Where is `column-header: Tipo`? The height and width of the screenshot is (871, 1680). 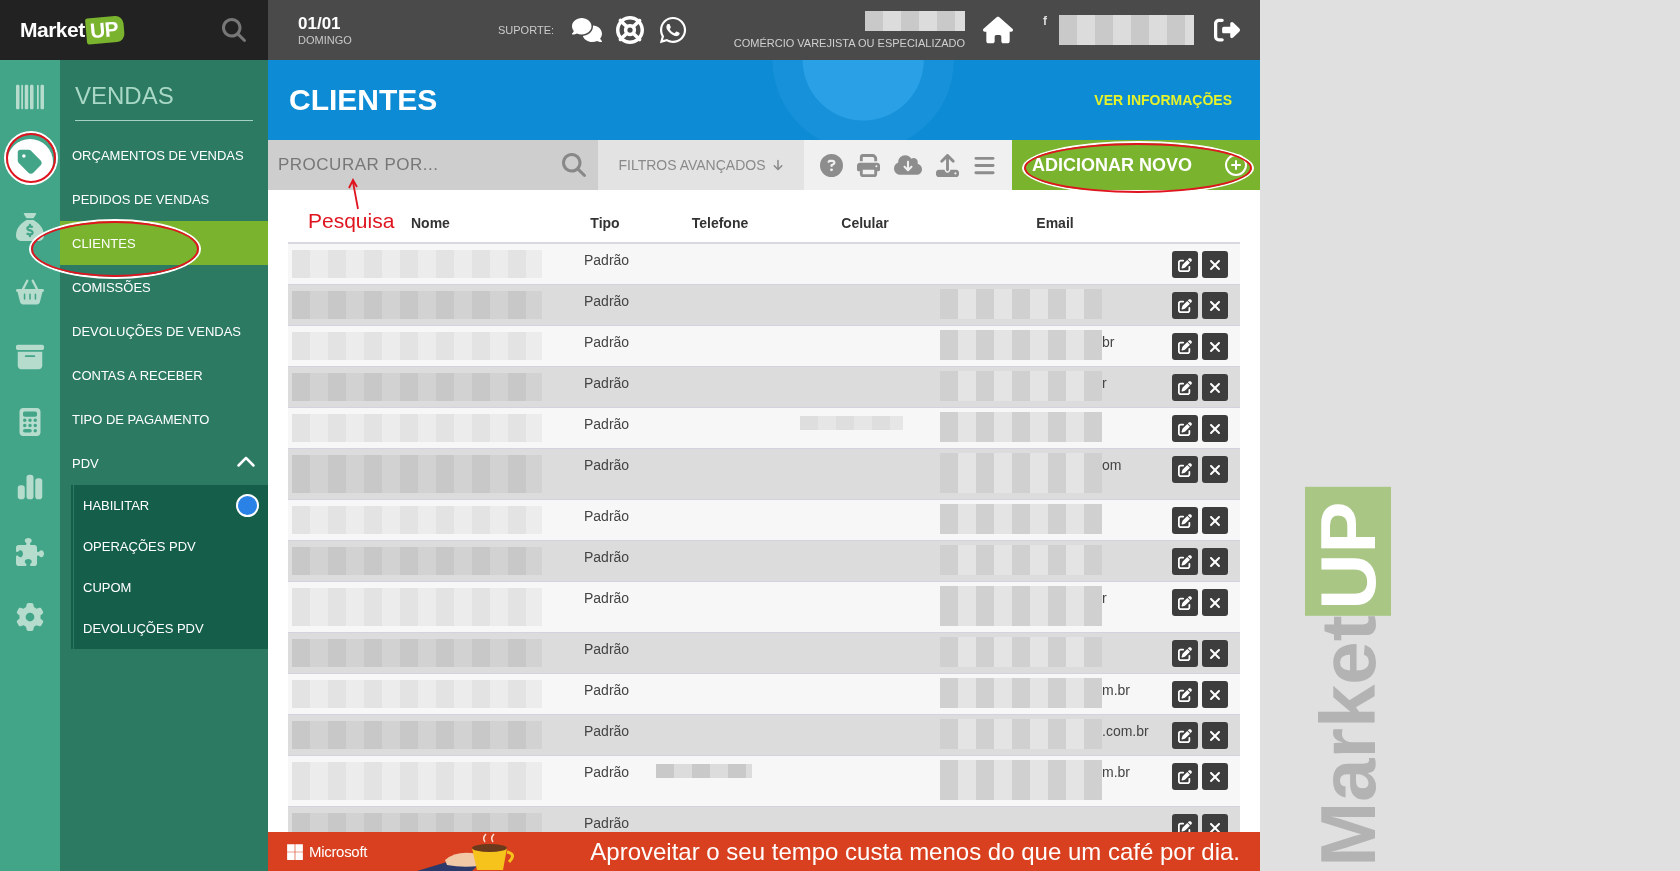 column-header: Tipo is located at coordinates (605, 223).